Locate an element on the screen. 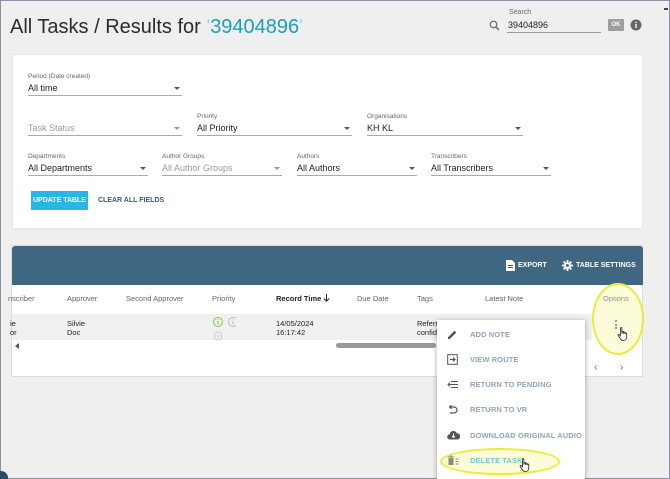 The image size is (670, 479). menu-item-delete-task: DELETE TASK is located at coordinates (511, 460).